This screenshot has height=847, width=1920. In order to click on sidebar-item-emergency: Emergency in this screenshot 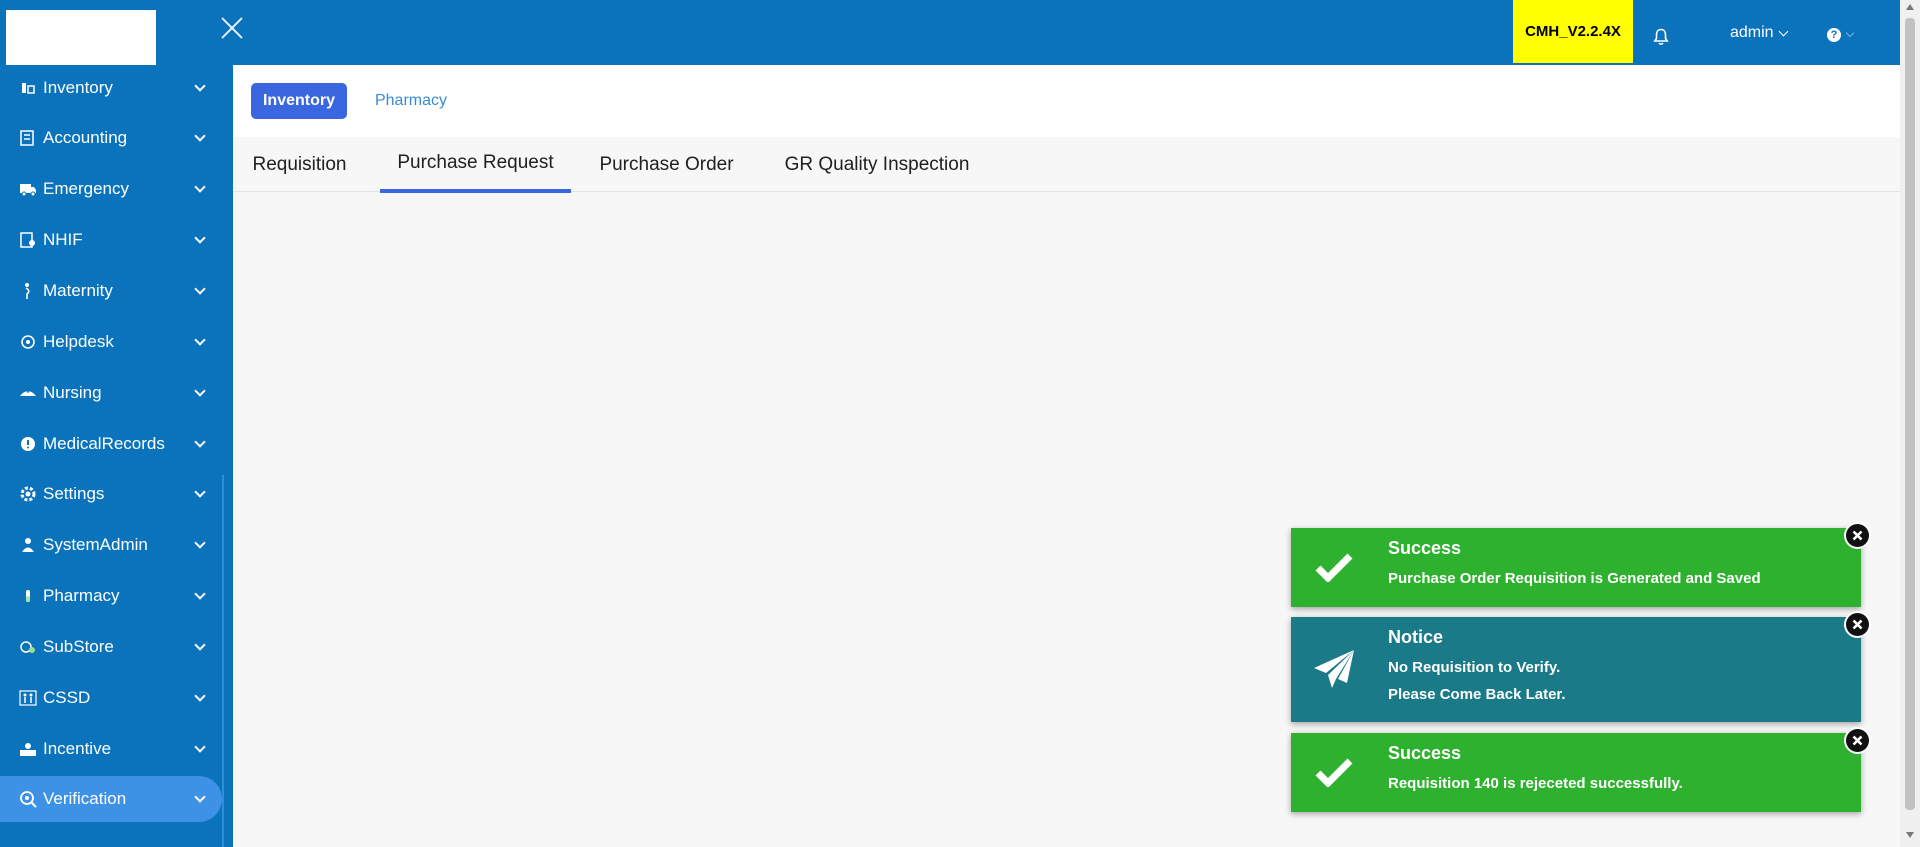, I will do `click(111, 189)`.